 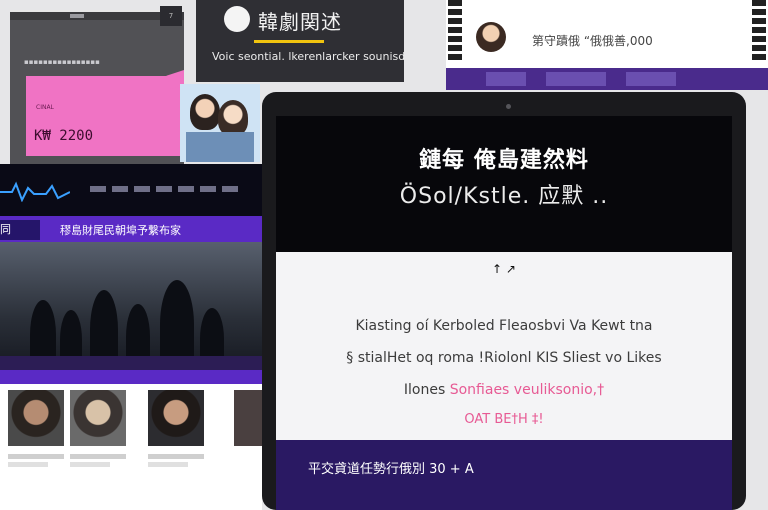 I want to click on news-hero-image, so click(x=131, y=306).